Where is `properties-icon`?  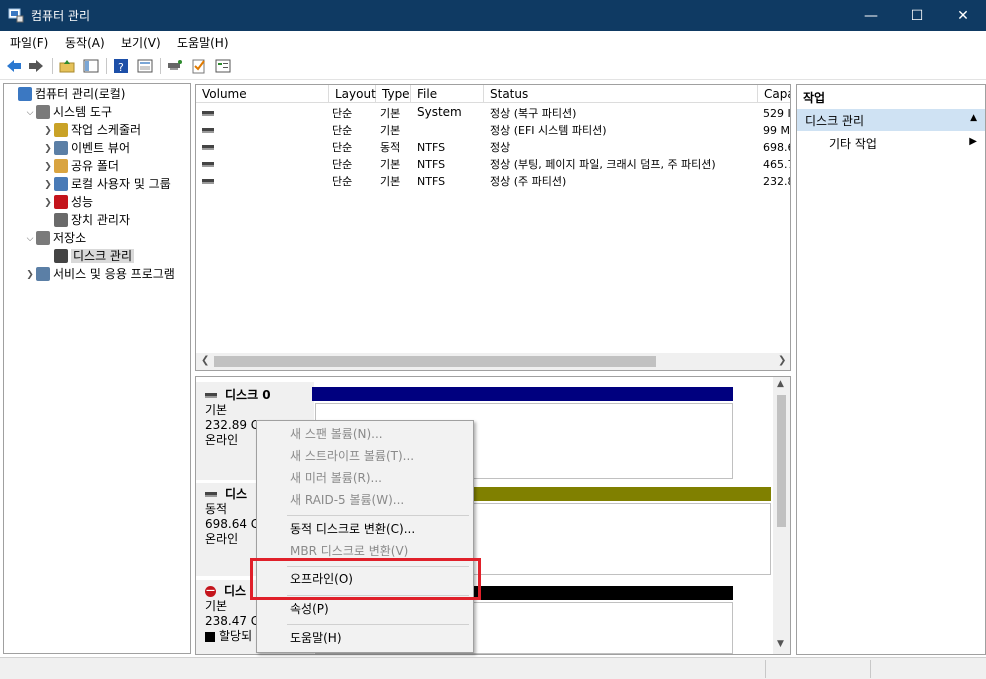
properties-icon is located at coordinates (145, 66).